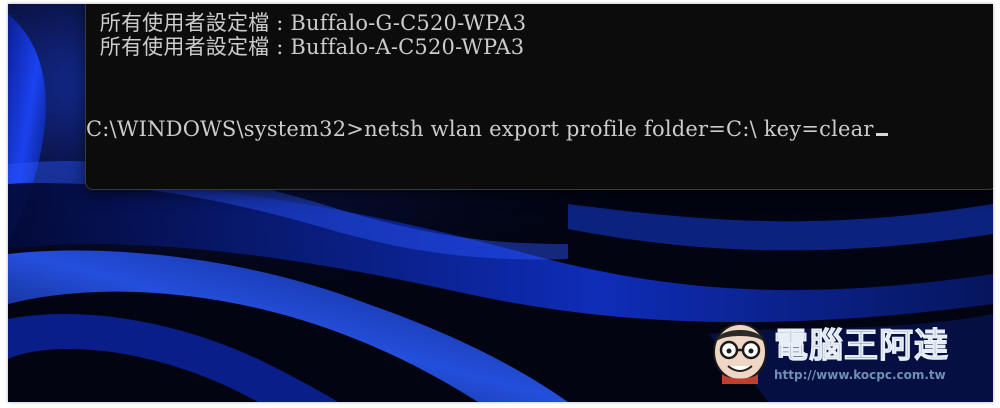 The image size is (1000, 408). Describe the element at coordinates (306, 23) in the screenshot. I see `terminal-output-line: 所有使用者設定檔 : Buffalo-G-C520-WPA3` at that location.